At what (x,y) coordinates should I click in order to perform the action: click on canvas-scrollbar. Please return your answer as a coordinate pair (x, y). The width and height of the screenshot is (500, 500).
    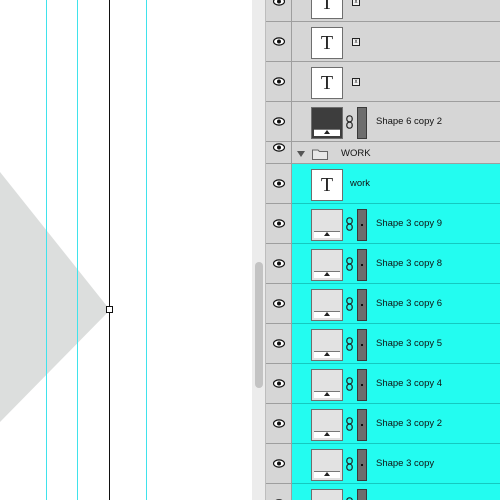
    Looking at the image, I should click on (259, 250).